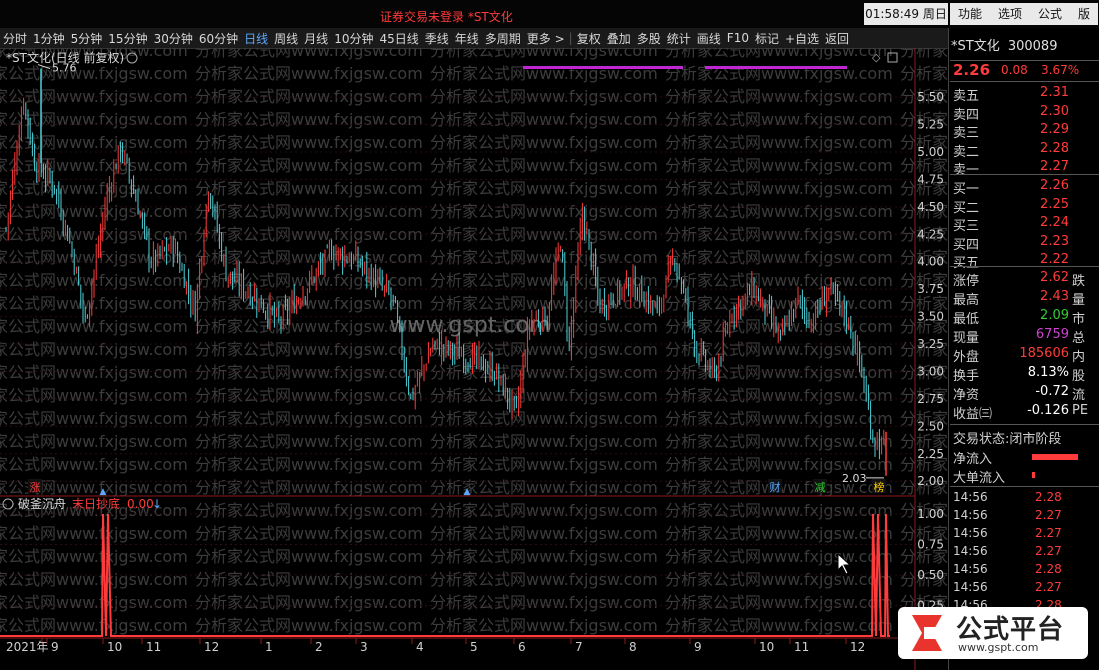 The image size is (1099, 670). Describe the element at coordinates (775, 487) in the screenshot. I see `event-marker: 财` at that location.